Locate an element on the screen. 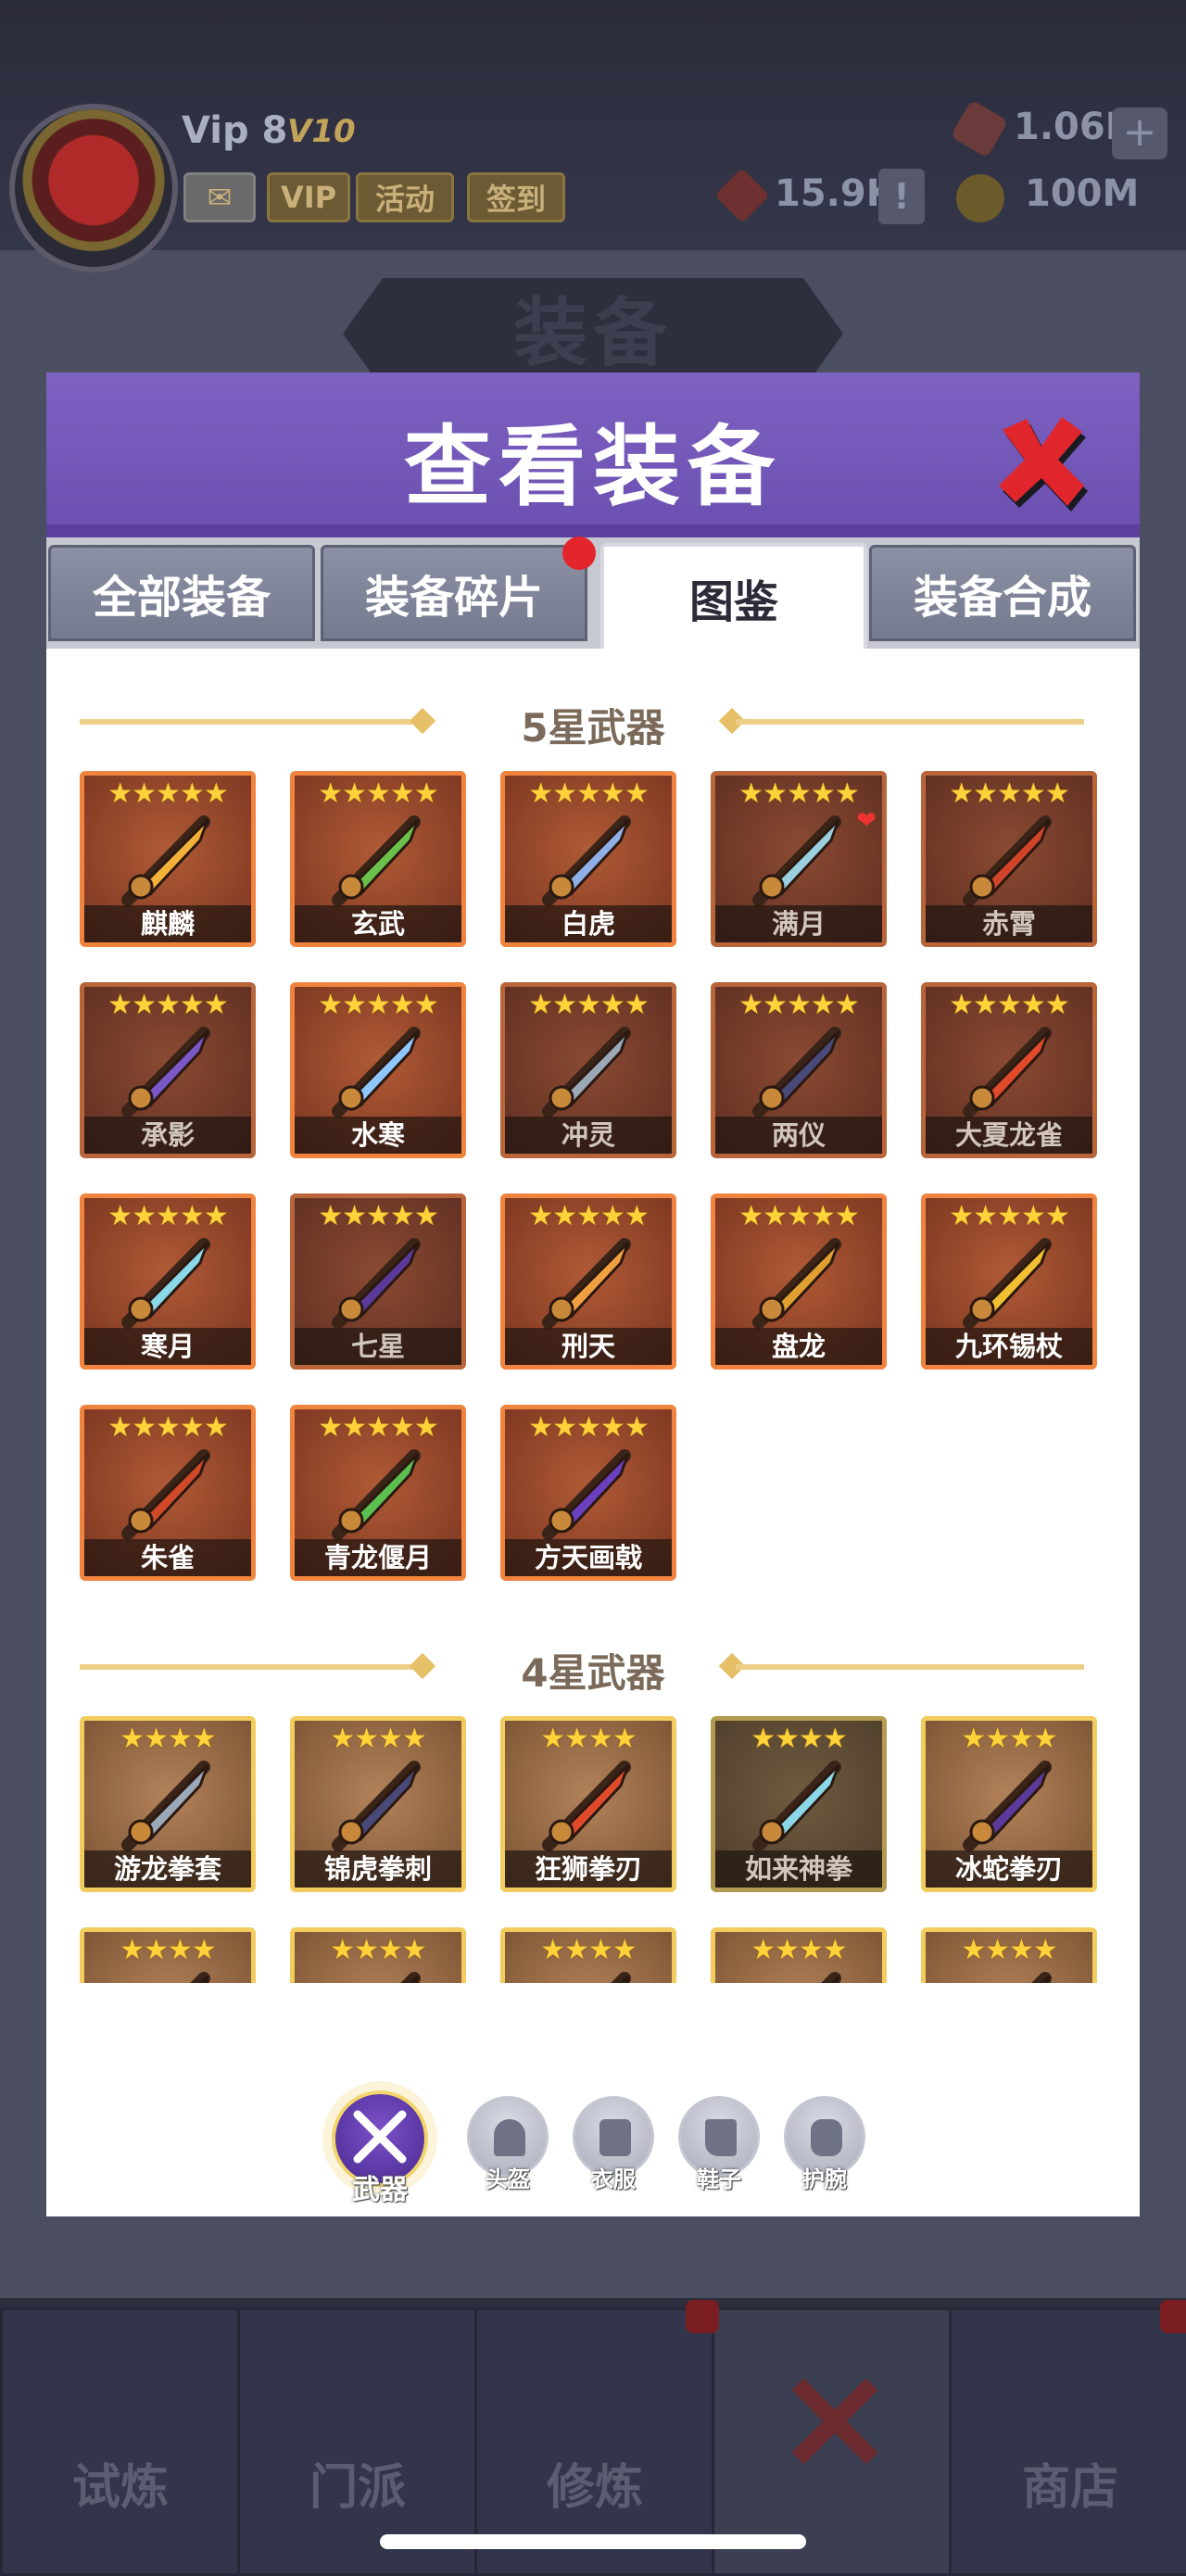 The image size is (1186, 2576). equipment-card: ★★★★★ 两仪 is located at coordinates (799, 1070).